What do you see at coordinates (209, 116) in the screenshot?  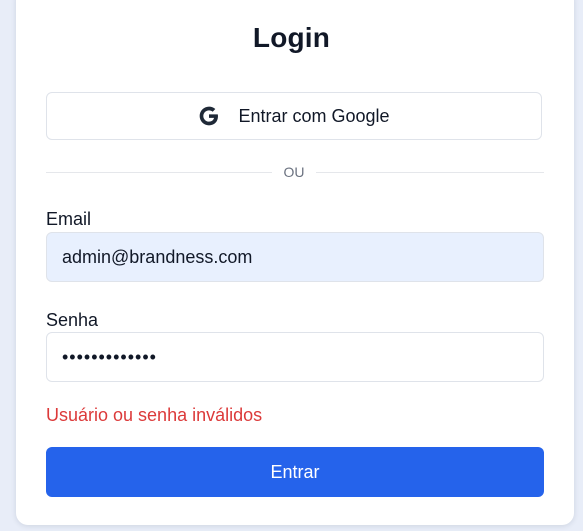 I see `google-icon` at bounding box center [209, 116].